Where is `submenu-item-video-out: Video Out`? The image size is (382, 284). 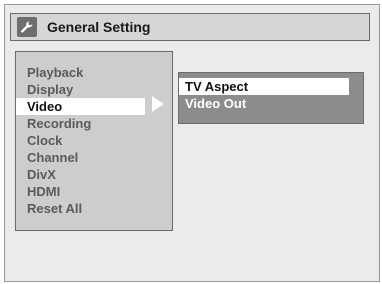 submenu-item-video-out: Video Out is located at coordinates (271, 103).